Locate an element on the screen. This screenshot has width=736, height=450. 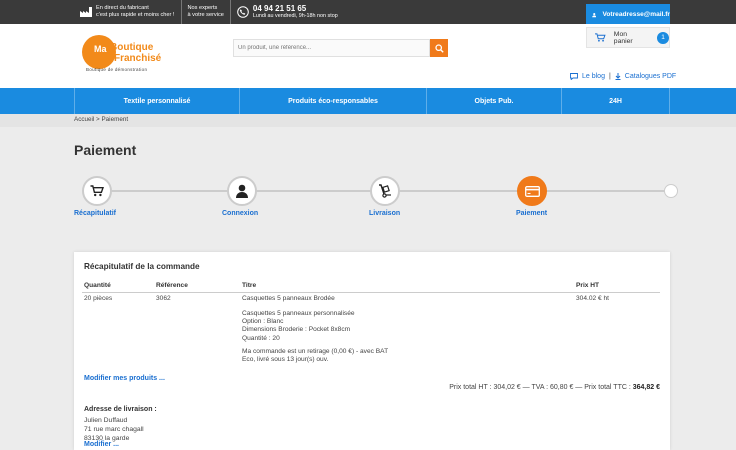
fabricant-line-1: En direct du fabricant is located at coordinates (122, 8).